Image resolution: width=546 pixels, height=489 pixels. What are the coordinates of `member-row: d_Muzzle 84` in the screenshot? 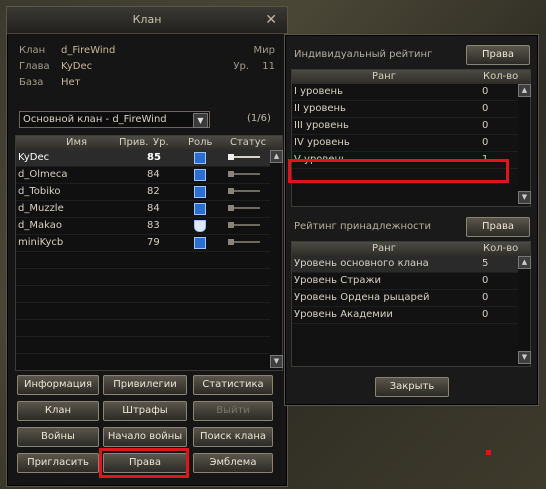 It's located at (149, 209).